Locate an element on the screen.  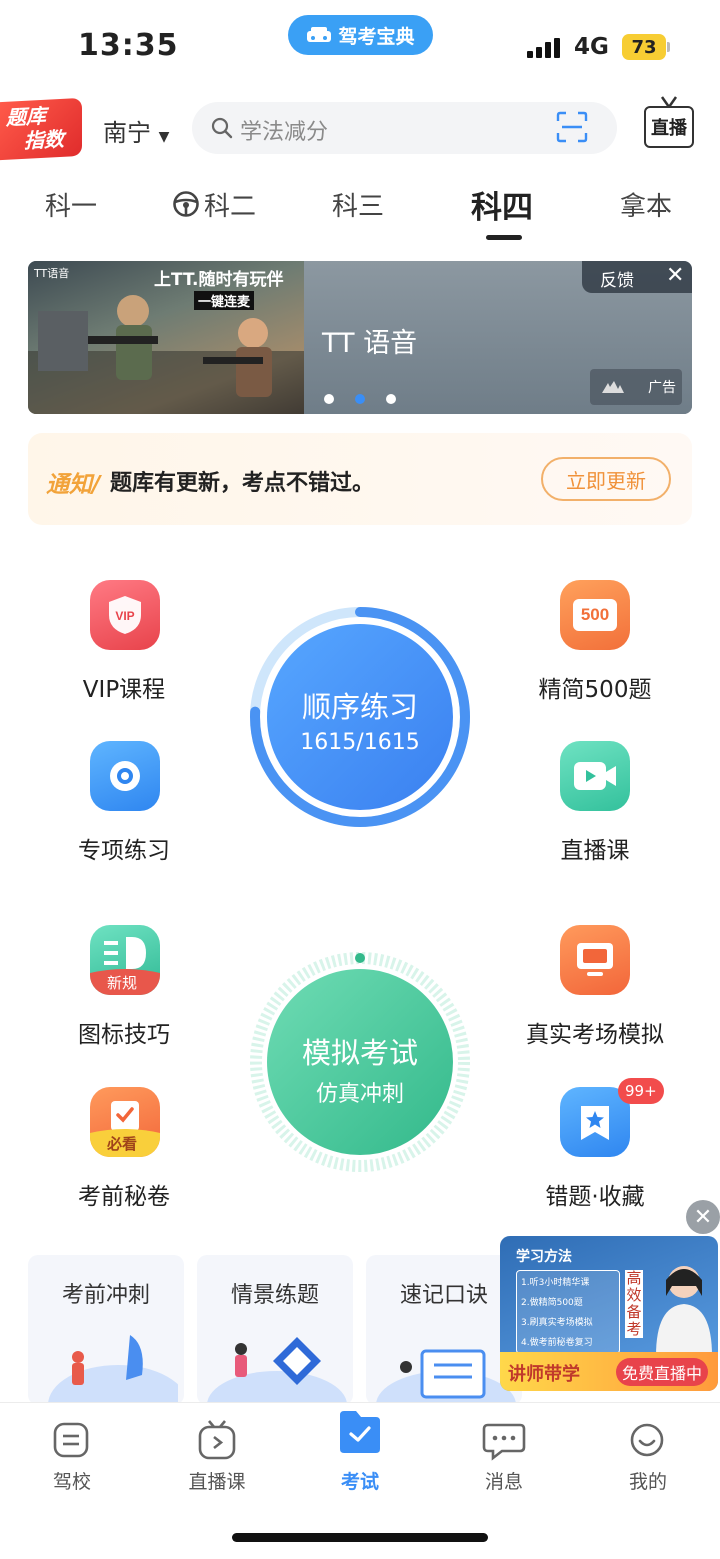
pedestrian-sign-illustration is located at coordinates (277, 1371).